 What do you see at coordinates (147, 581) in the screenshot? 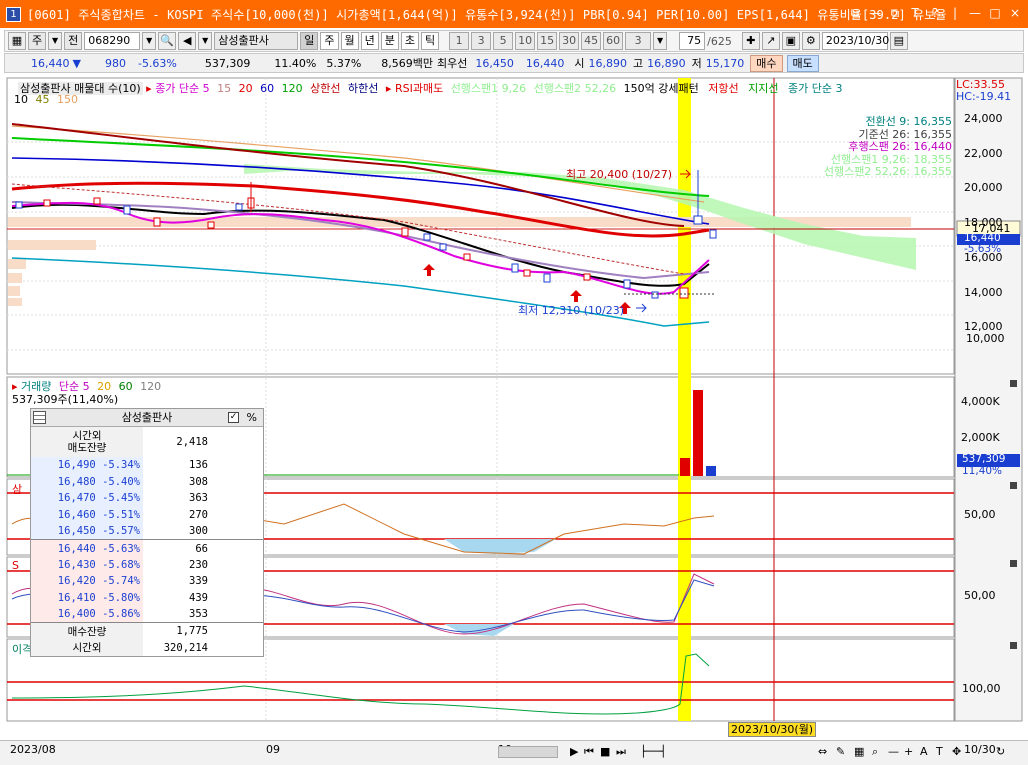
I see `bid-row: 16,420 -5.74% 339` at bounding box center [147, 581].